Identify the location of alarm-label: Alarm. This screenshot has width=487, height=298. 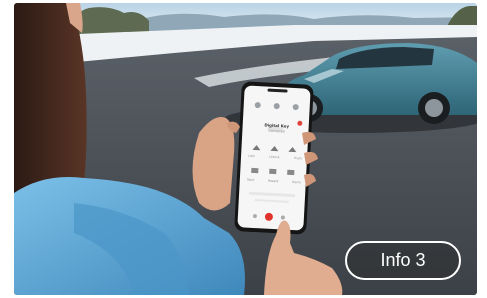
(296, 182).